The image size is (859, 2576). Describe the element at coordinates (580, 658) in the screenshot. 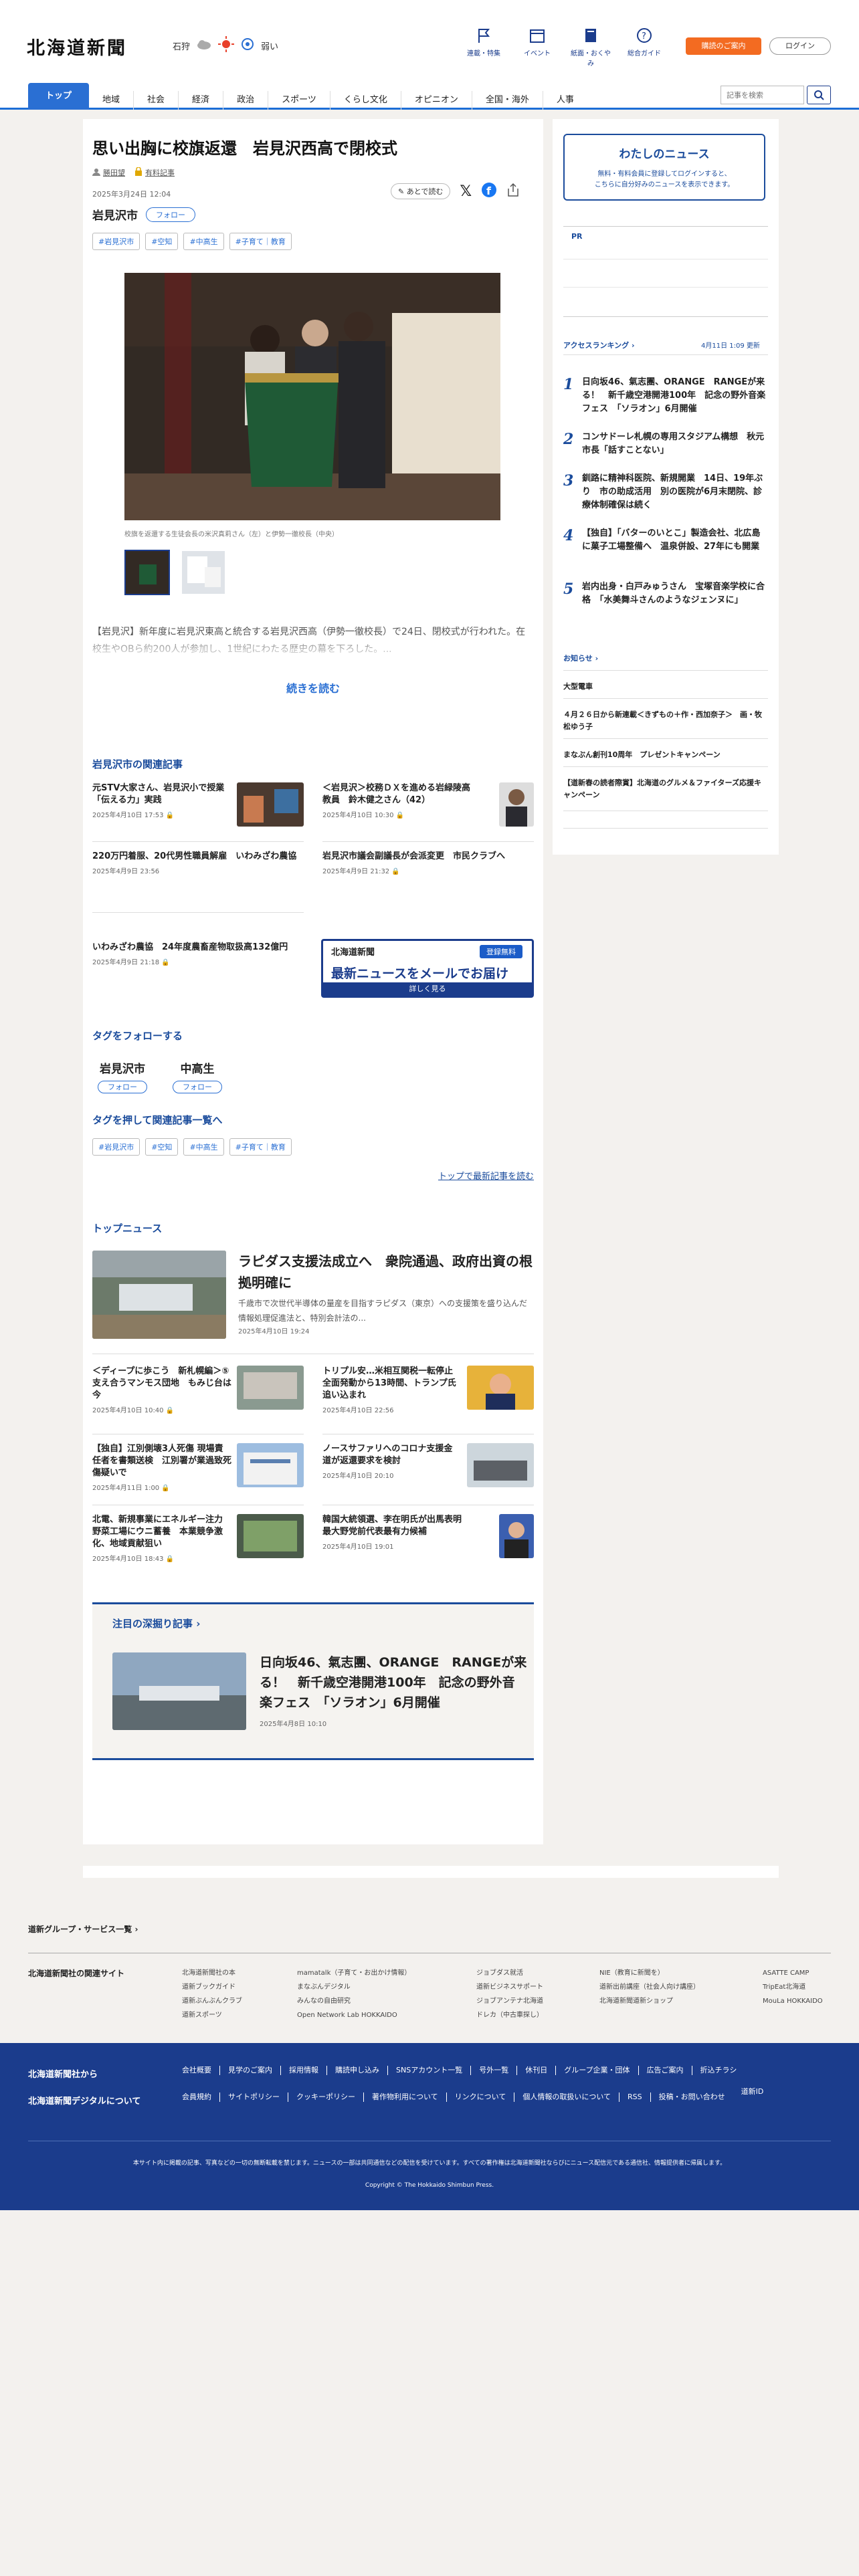

I see `notice-heading: お知らせ ›` at that location.